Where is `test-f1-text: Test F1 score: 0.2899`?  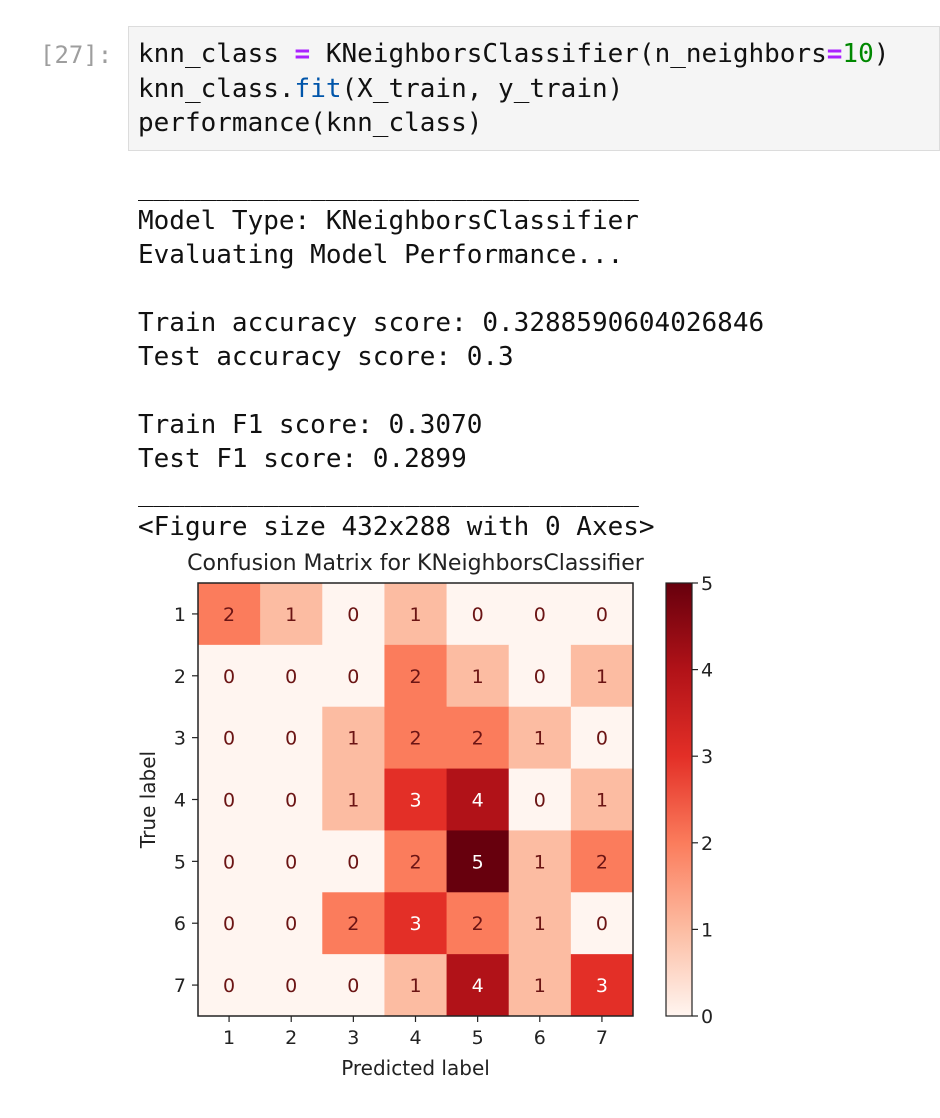 test-f1-text: Test F1 score: 0.2899 is located at coordinates (302, 459).